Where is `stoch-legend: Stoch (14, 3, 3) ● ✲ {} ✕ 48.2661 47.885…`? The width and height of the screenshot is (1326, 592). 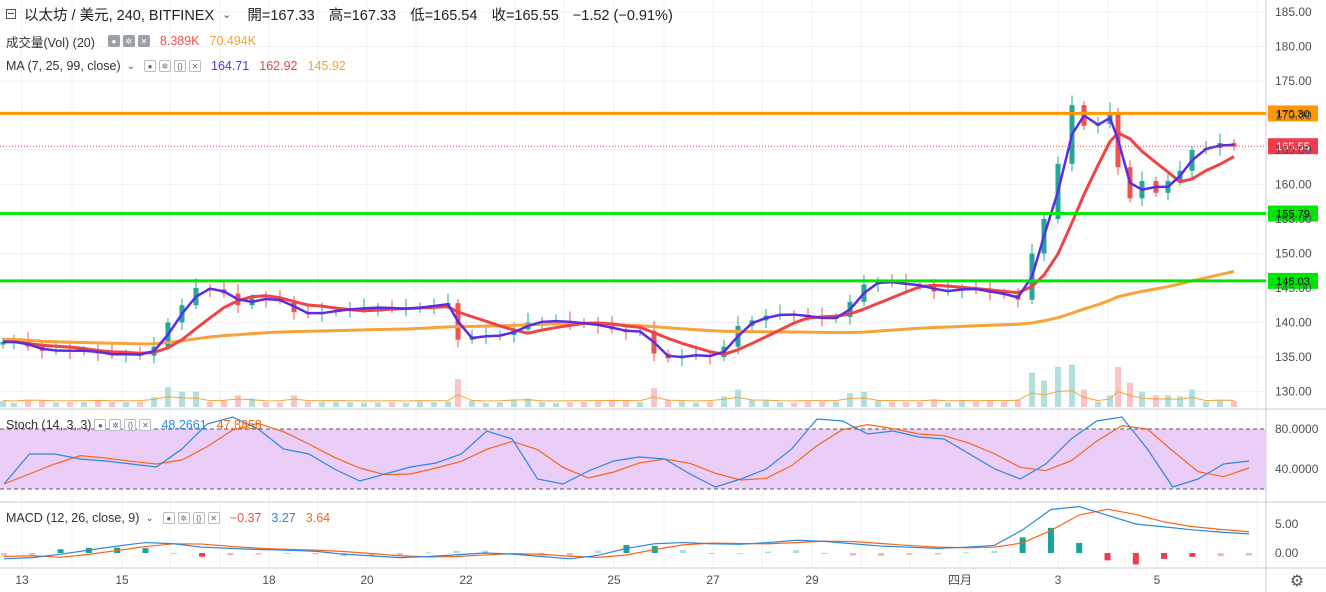
stoch-legend: Stoch (14, 3, 3) ● ✲ {} ✕ 48.2661 47.885… is located at coordinates (134, 425).